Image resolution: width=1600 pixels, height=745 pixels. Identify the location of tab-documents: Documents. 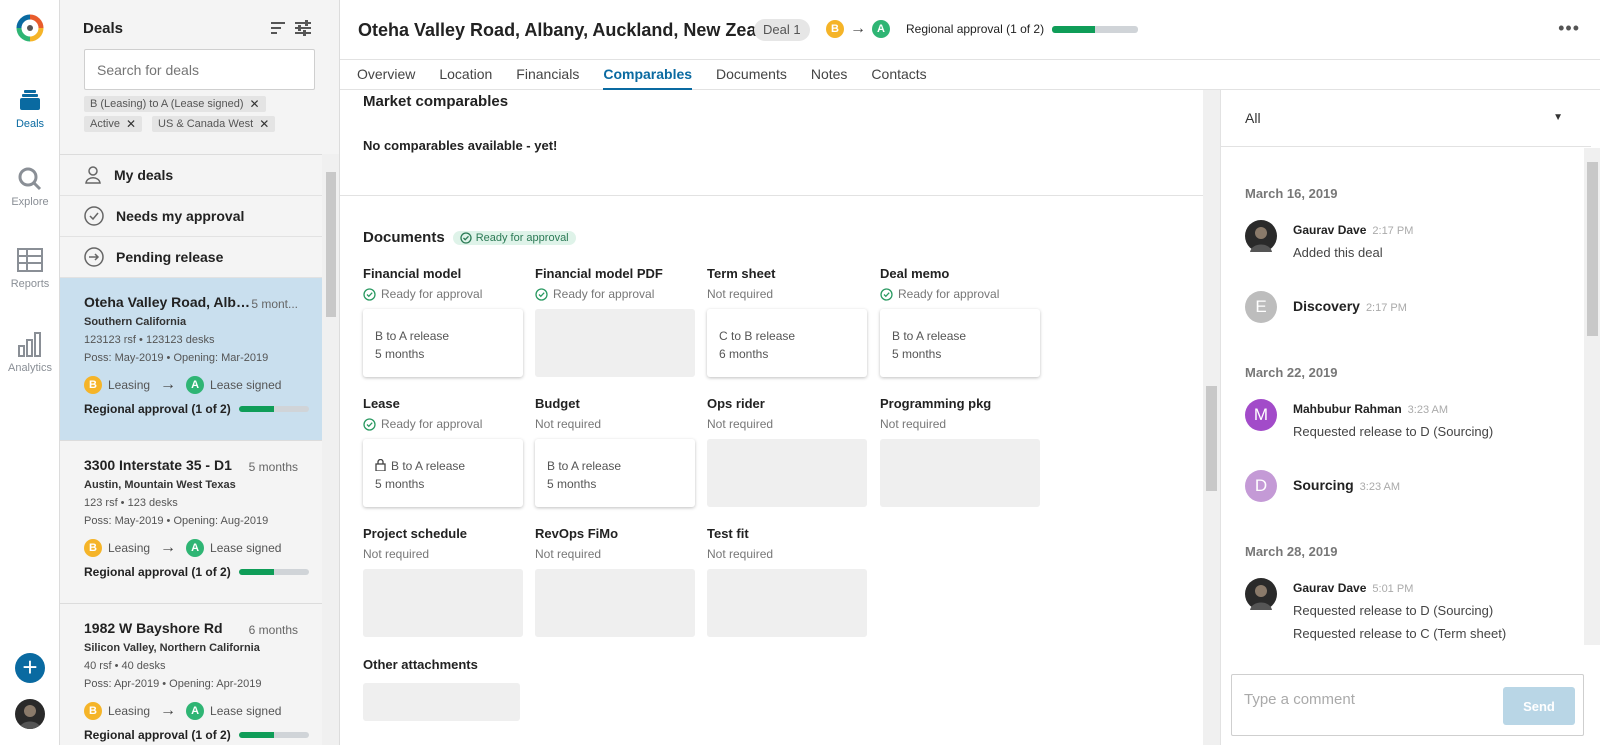
(751, 75).